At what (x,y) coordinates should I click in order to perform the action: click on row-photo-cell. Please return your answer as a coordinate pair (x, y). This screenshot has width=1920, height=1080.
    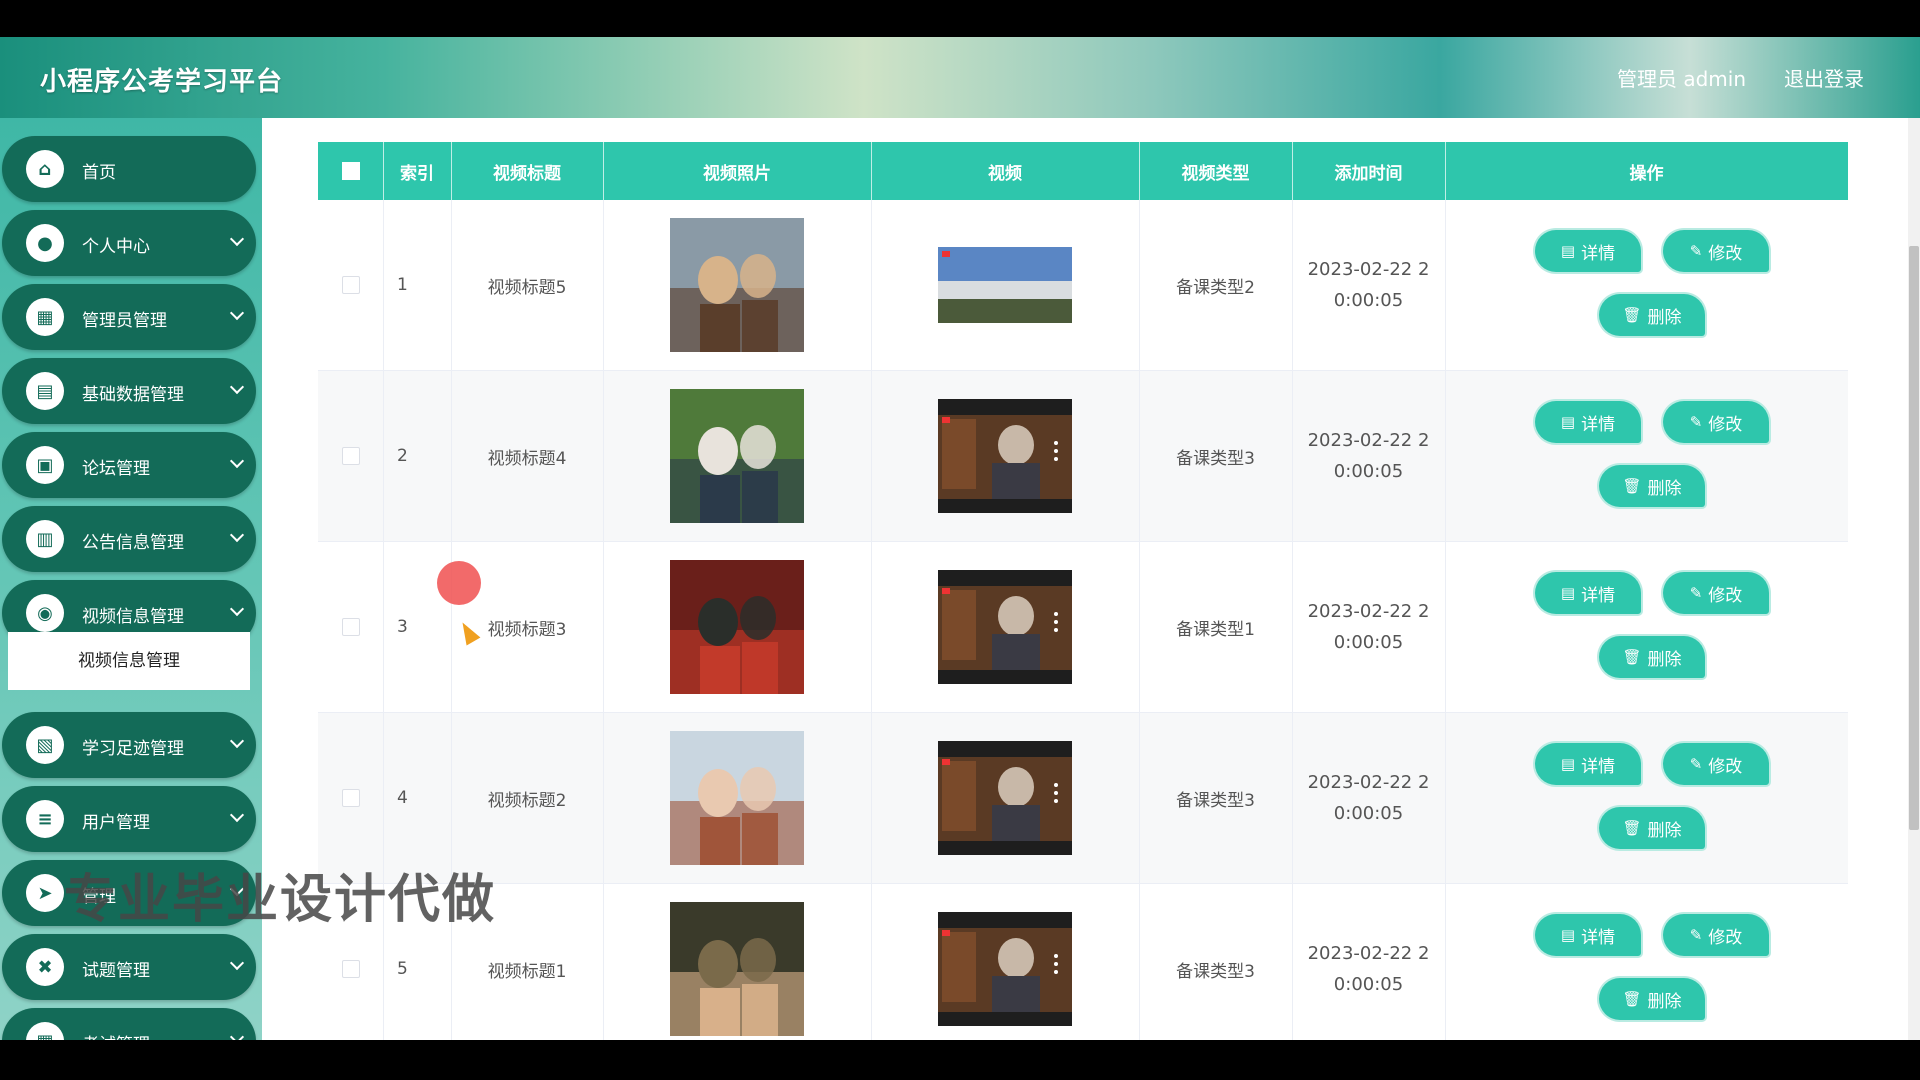
    Looking at the image, I should click on (737, 962).